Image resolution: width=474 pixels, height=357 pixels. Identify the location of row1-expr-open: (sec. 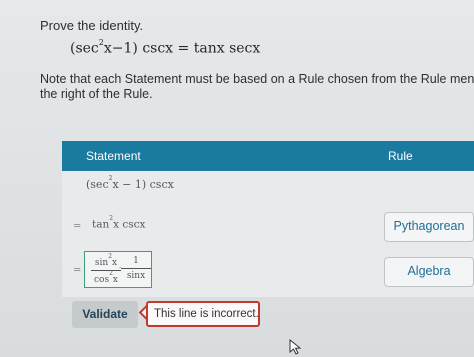
(97, 184).